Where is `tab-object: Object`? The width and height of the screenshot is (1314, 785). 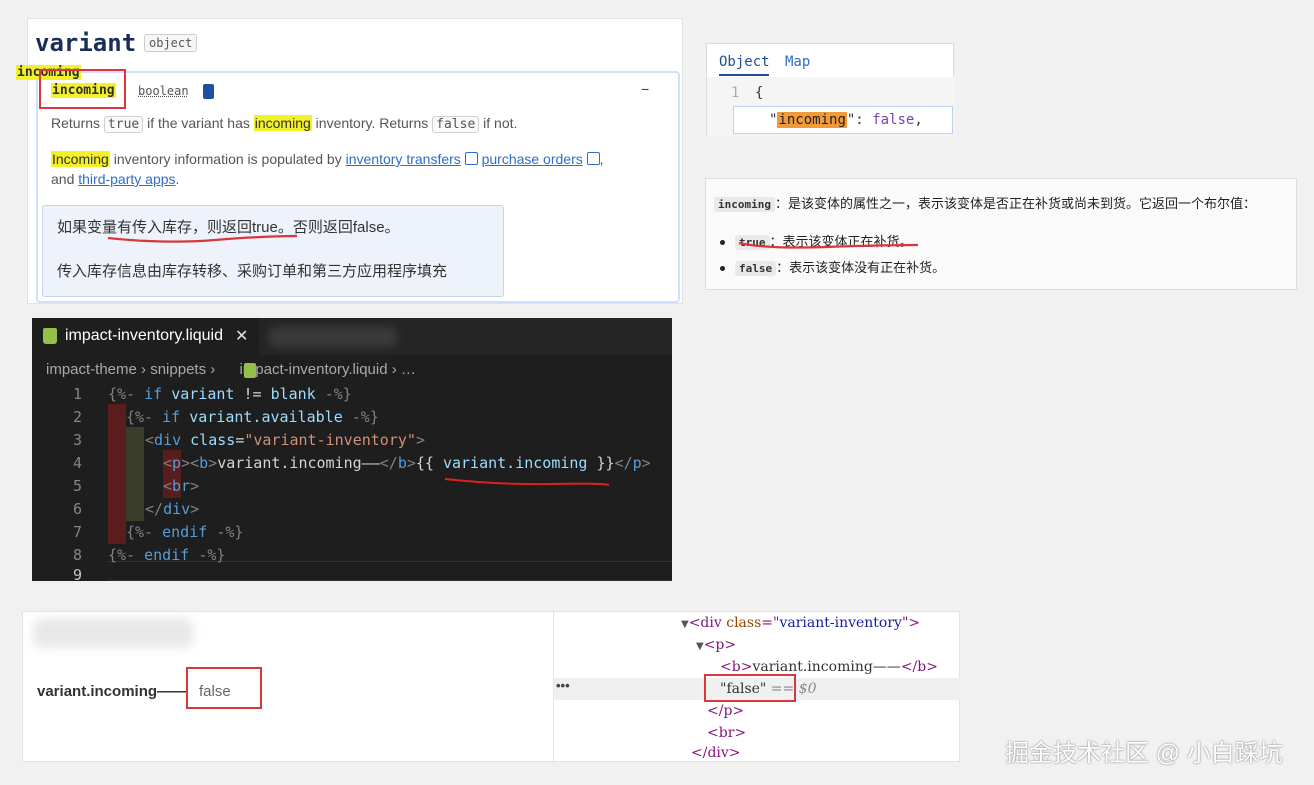 tab-object: Object is located at coordinates (744, 62).